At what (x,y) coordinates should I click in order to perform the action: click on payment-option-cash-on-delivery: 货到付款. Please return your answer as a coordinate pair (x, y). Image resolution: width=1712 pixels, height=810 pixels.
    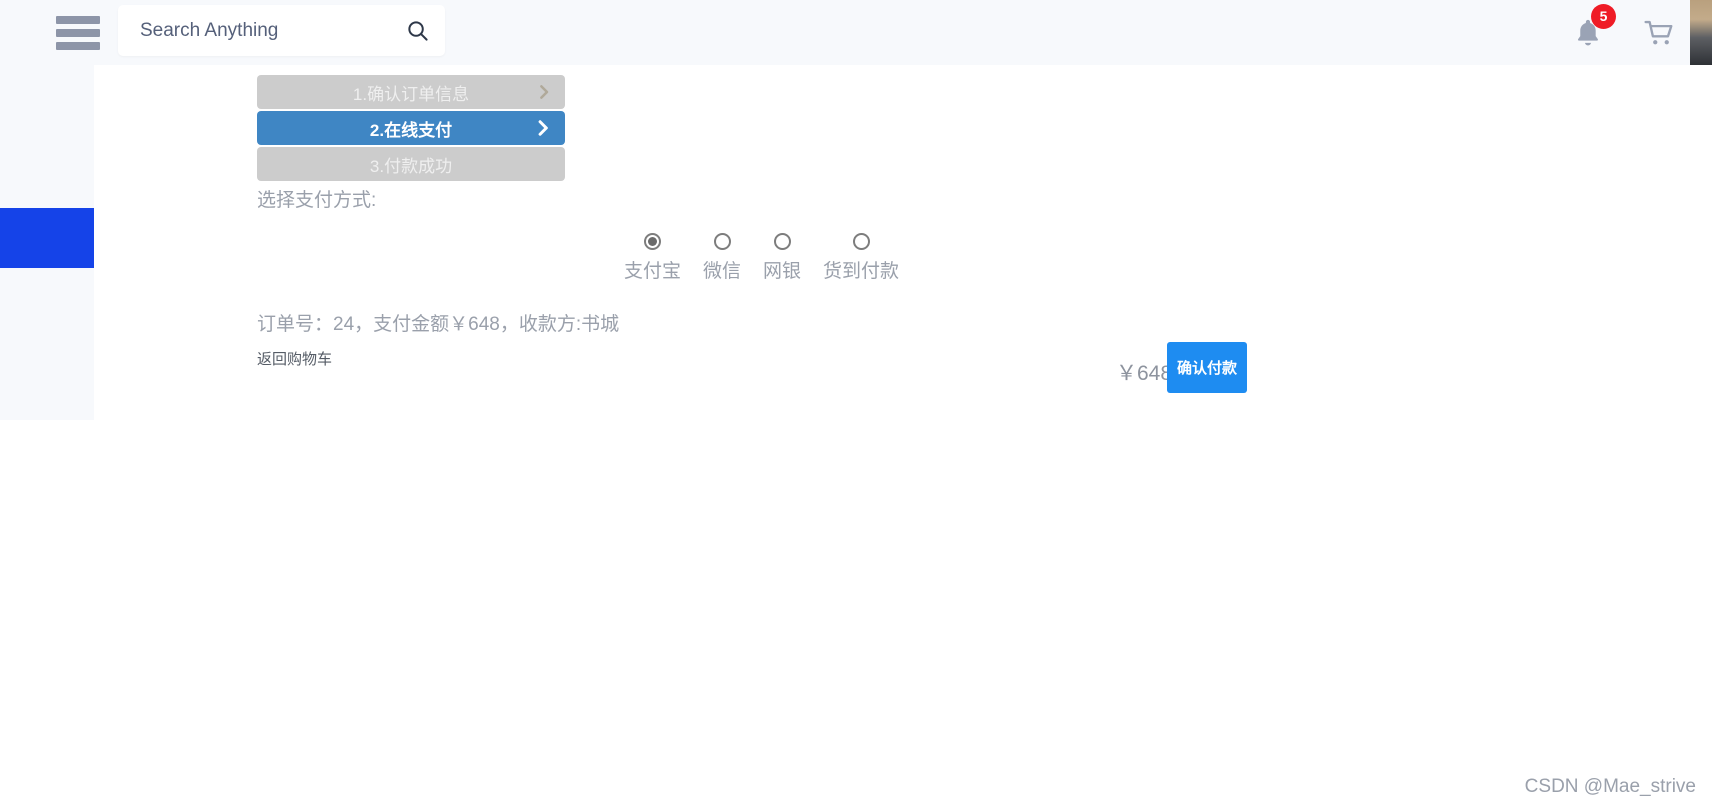
    Looking at the image, I should click on (861, 258).